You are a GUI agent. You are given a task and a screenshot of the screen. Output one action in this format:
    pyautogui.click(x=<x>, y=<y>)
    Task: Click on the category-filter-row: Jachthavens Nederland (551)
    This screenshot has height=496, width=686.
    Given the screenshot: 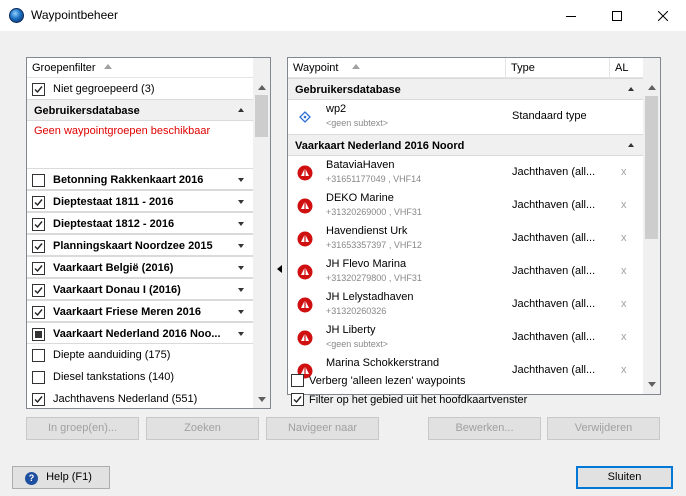 What is the action you would take?
    pyautogui.click(x=140, y=398)
    